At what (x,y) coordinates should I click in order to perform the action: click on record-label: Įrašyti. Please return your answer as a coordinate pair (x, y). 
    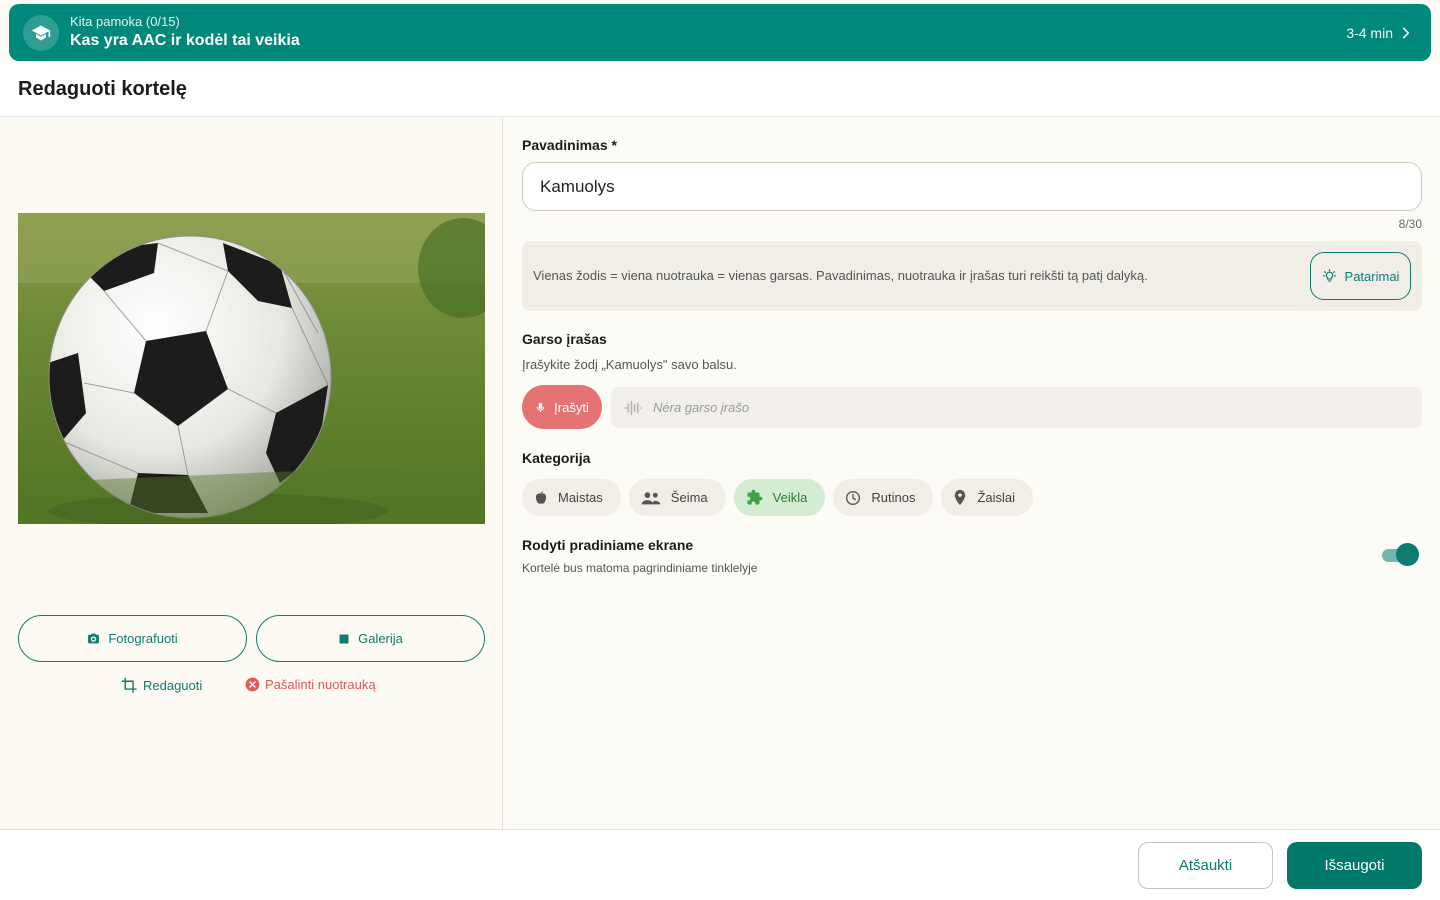
    Looking at the image, I should click on (571, 407).